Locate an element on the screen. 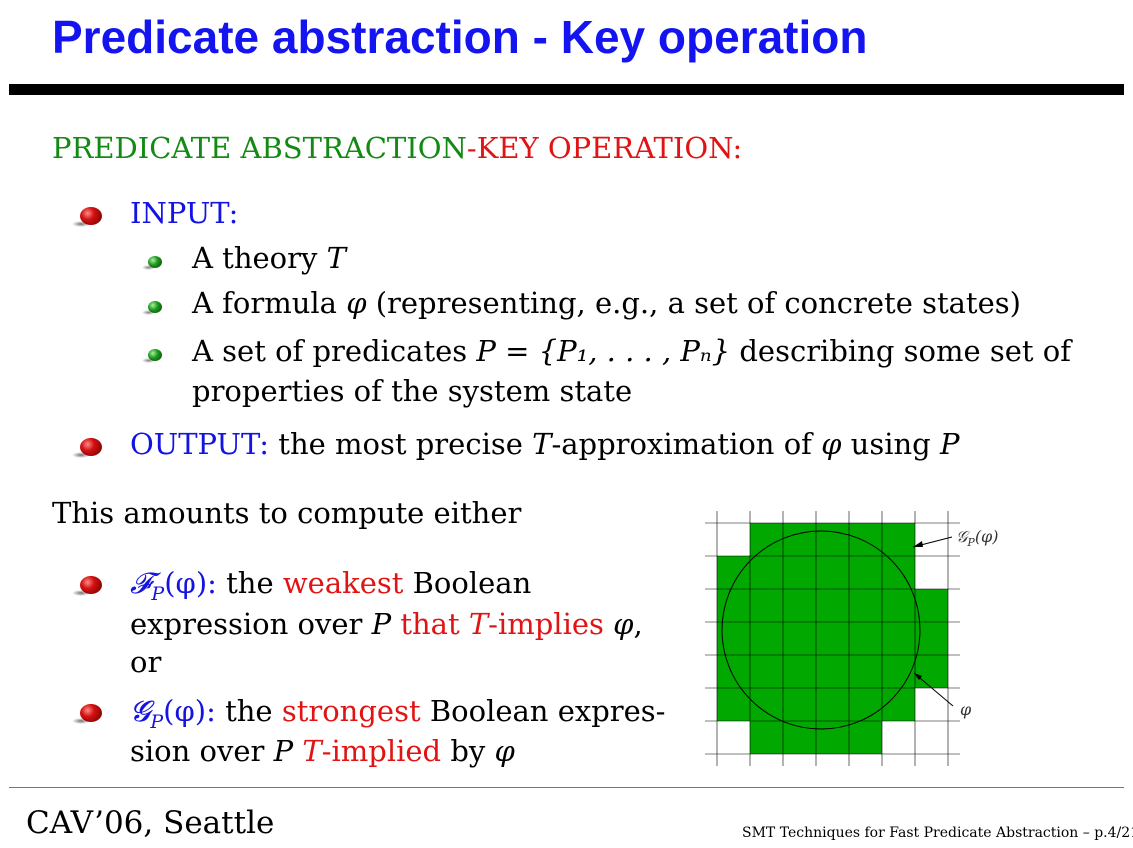  option-f-line1: 𝓕P(φ): the weakest Boolean is located at coordinates (331, 585).